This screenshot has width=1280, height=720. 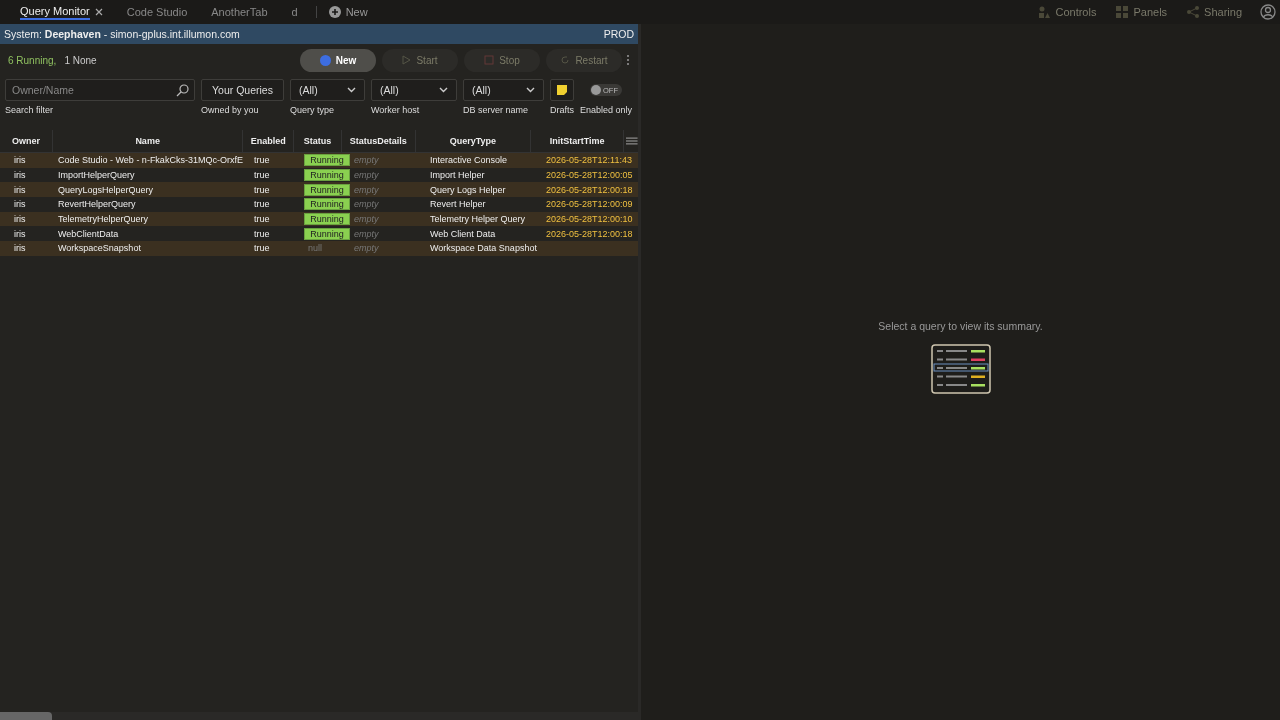 I want to click on filter-label: Owned by you, so click(x=230, y=110).